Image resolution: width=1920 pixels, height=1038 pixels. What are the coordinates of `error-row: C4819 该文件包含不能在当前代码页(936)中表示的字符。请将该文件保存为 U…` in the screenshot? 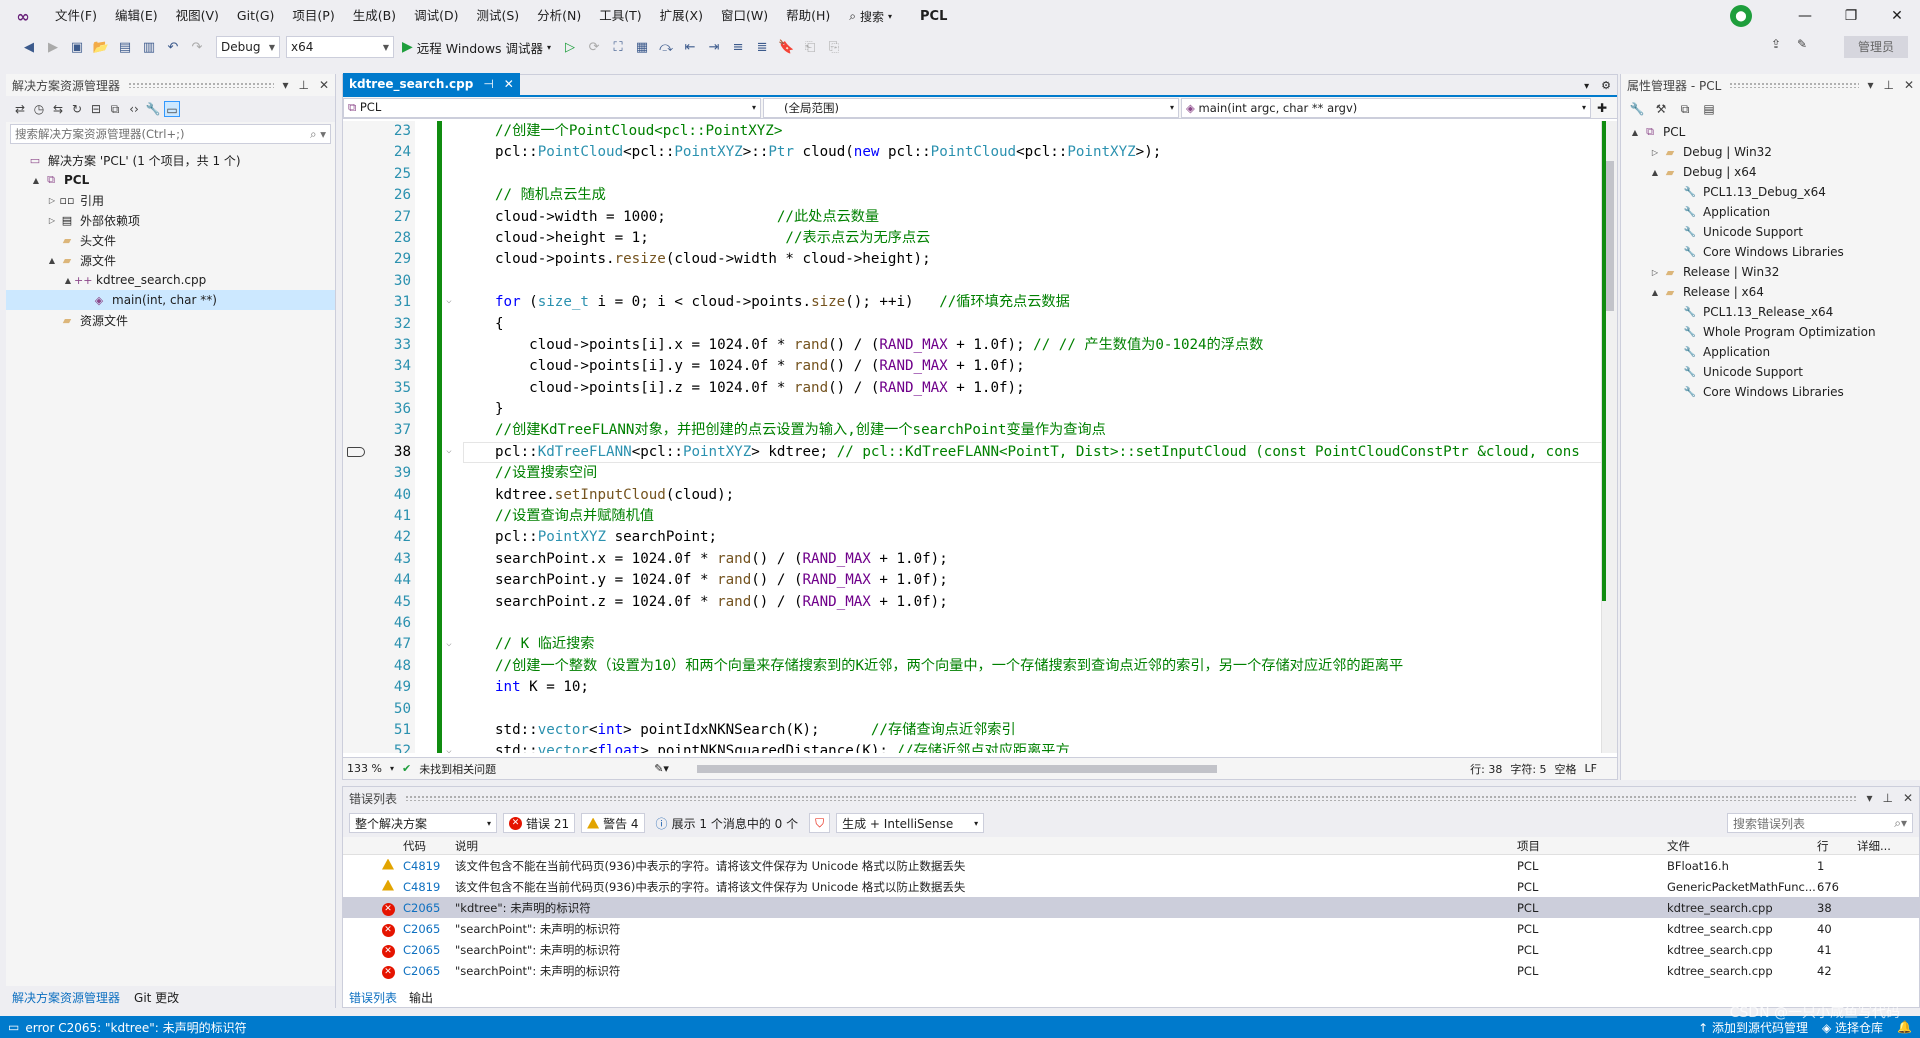 It's located at (1131, 865).